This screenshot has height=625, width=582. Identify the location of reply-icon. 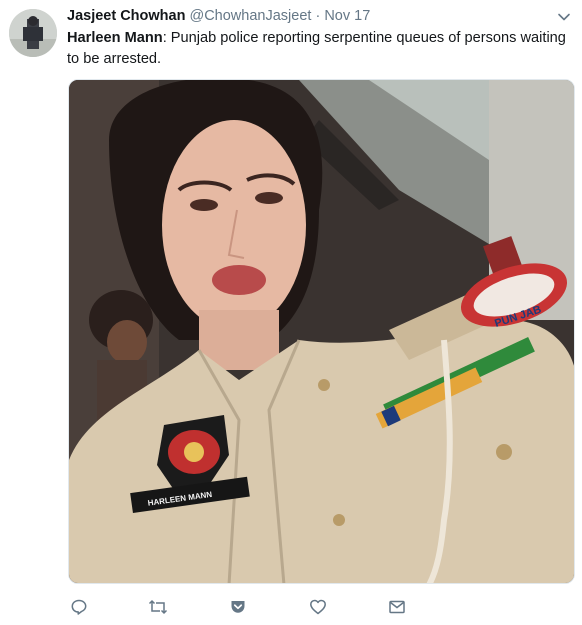
(79, 607).